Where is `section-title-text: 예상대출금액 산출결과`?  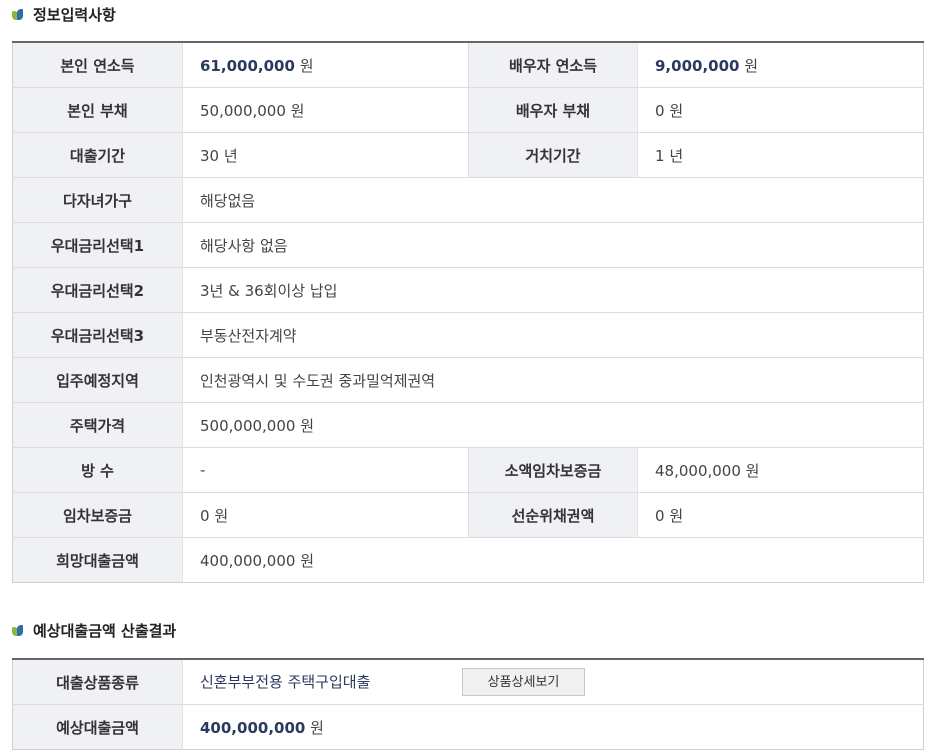
section-title-text: 예상대출금액 산출결과 is located at coordinates (105, 630).